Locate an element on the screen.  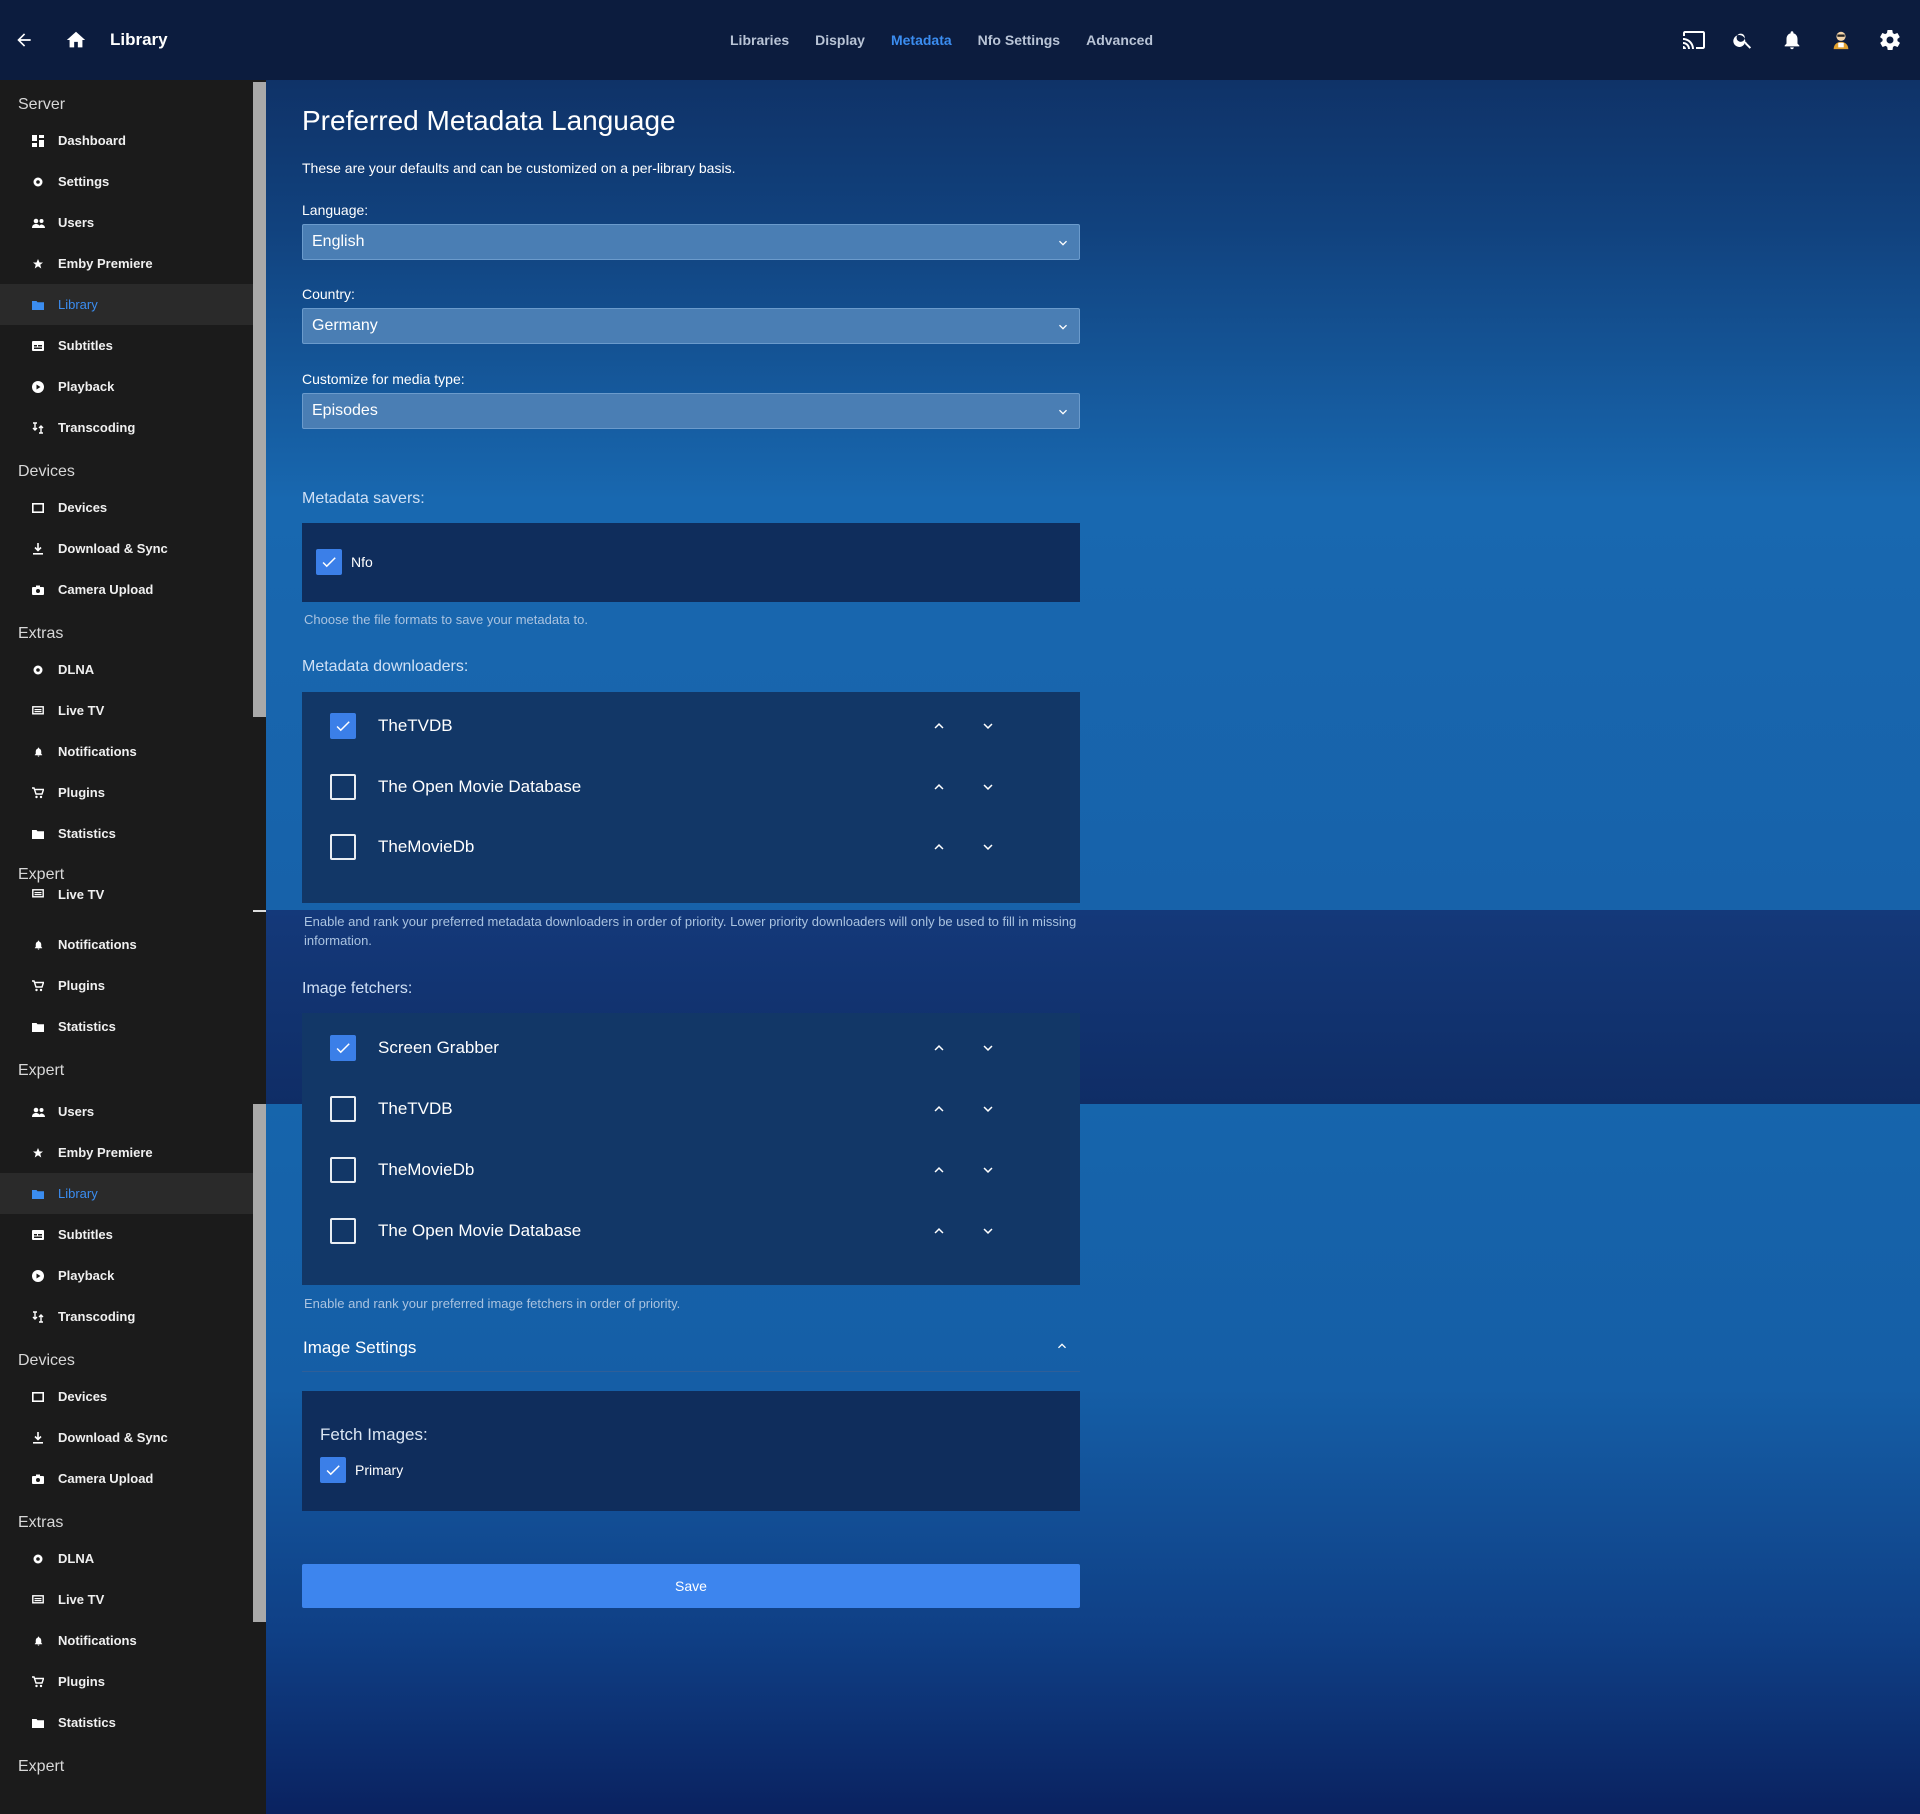
chevron-up-icon is located at coordinates (1062, 1348).